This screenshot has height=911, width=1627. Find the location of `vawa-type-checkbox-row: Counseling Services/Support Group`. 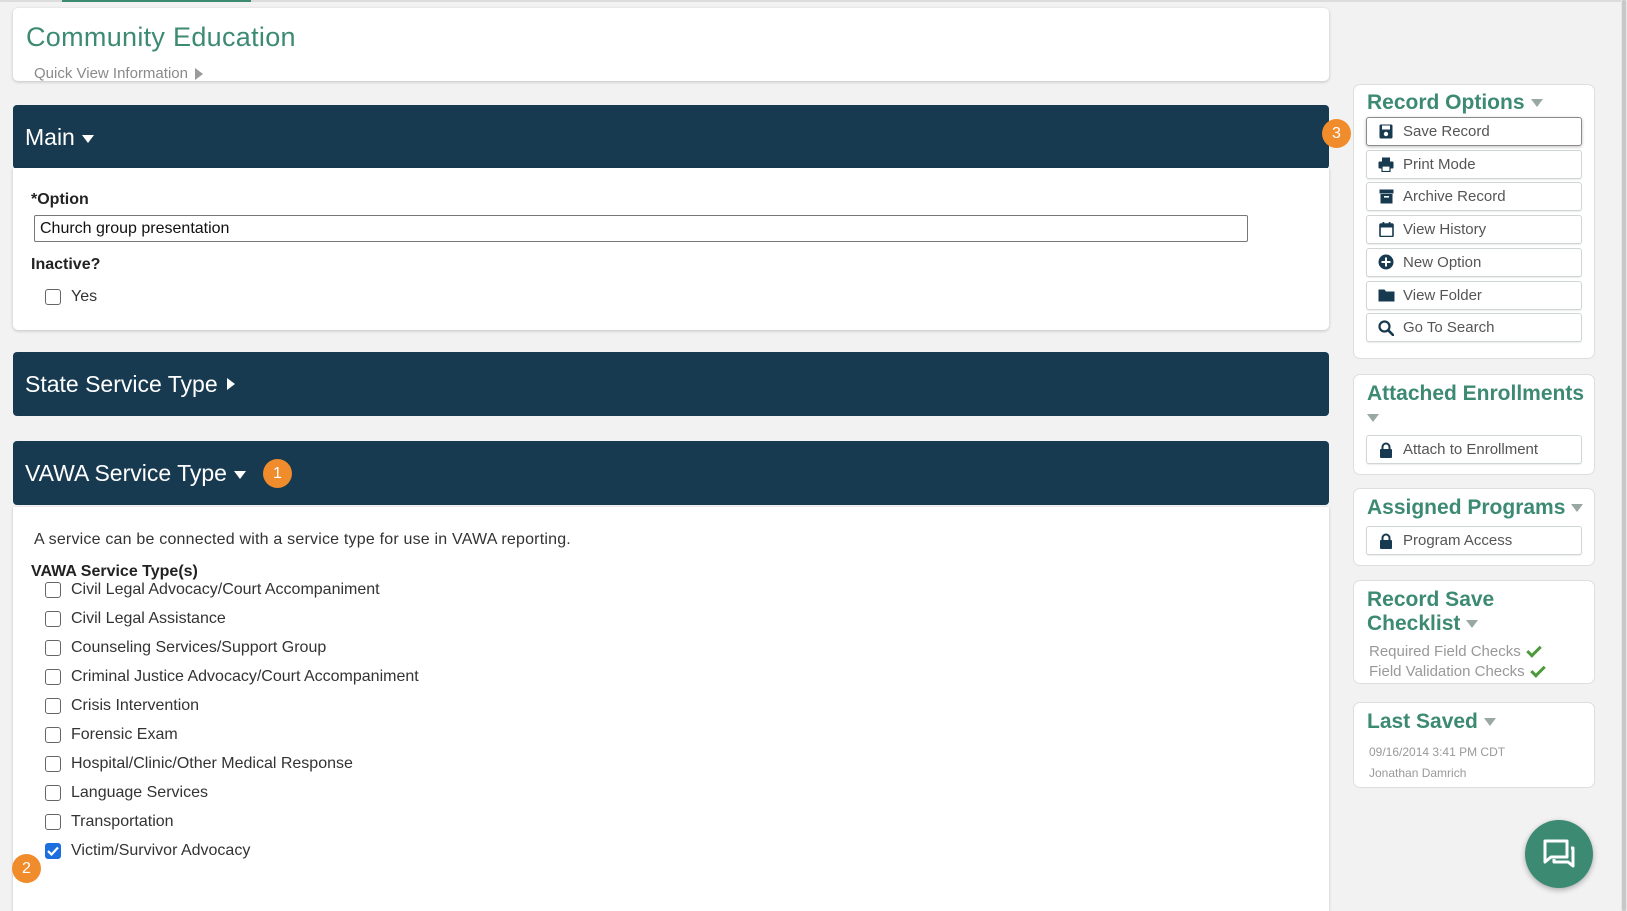

vawa-type-checkbox-row: Counseling Services/Support Group is located at coordinates (185, 648).